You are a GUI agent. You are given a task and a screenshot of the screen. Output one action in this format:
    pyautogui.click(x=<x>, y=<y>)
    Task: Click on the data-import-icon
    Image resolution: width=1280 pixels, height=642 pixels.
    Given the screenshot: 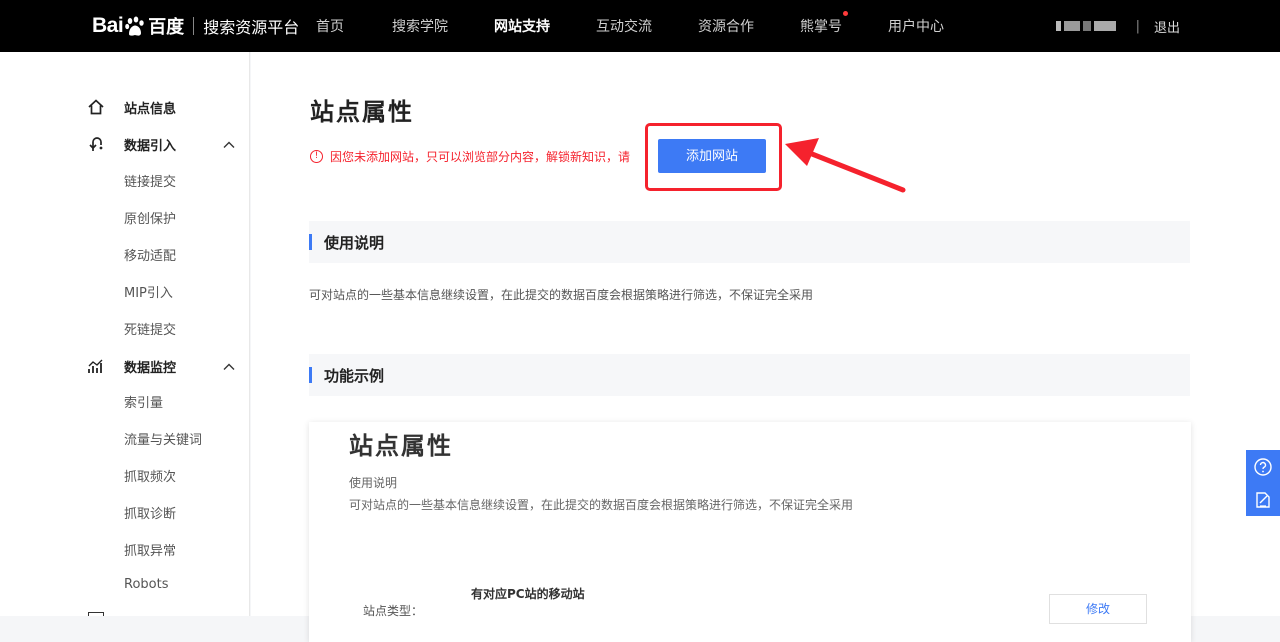 What is the action you would take?
    pyautogui.click(x=96, y=144)
    